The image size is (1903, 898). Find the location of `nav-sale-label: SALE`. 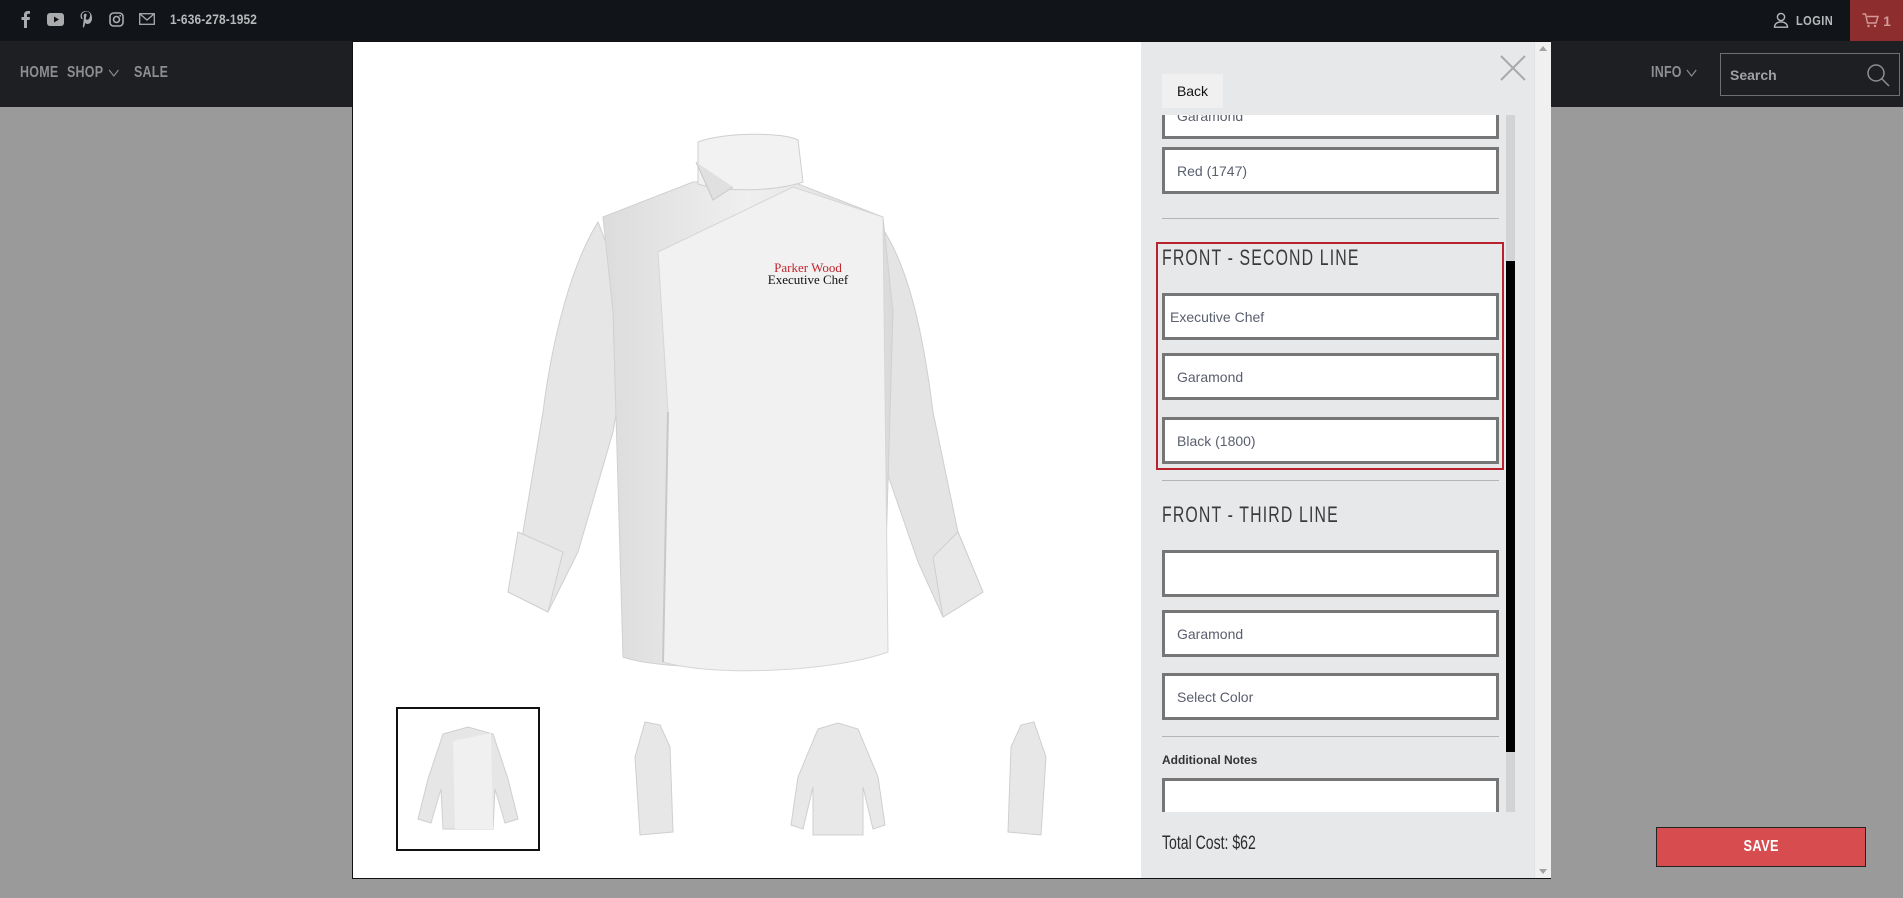

nav-sale-label: SALE is located at coordinates (151, 72).